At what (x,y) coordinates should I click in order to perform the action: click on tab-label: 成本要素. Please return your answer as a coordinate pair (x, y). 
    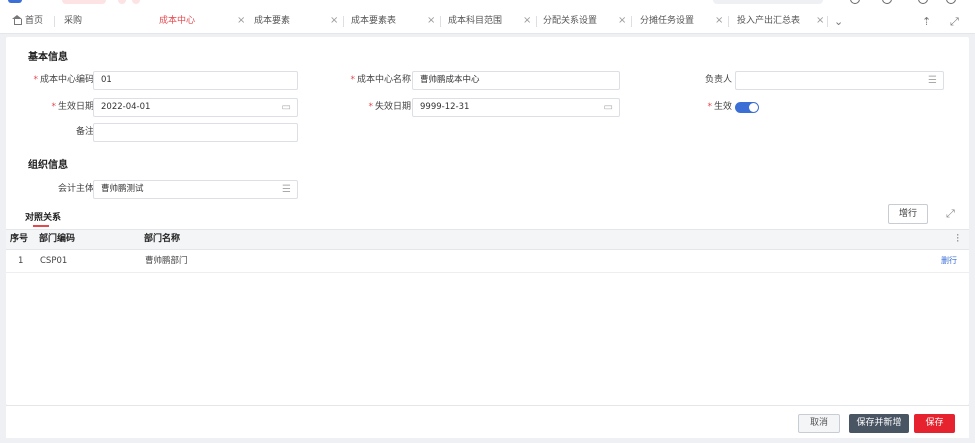
    Looking at the image, I should click on (272, 21).